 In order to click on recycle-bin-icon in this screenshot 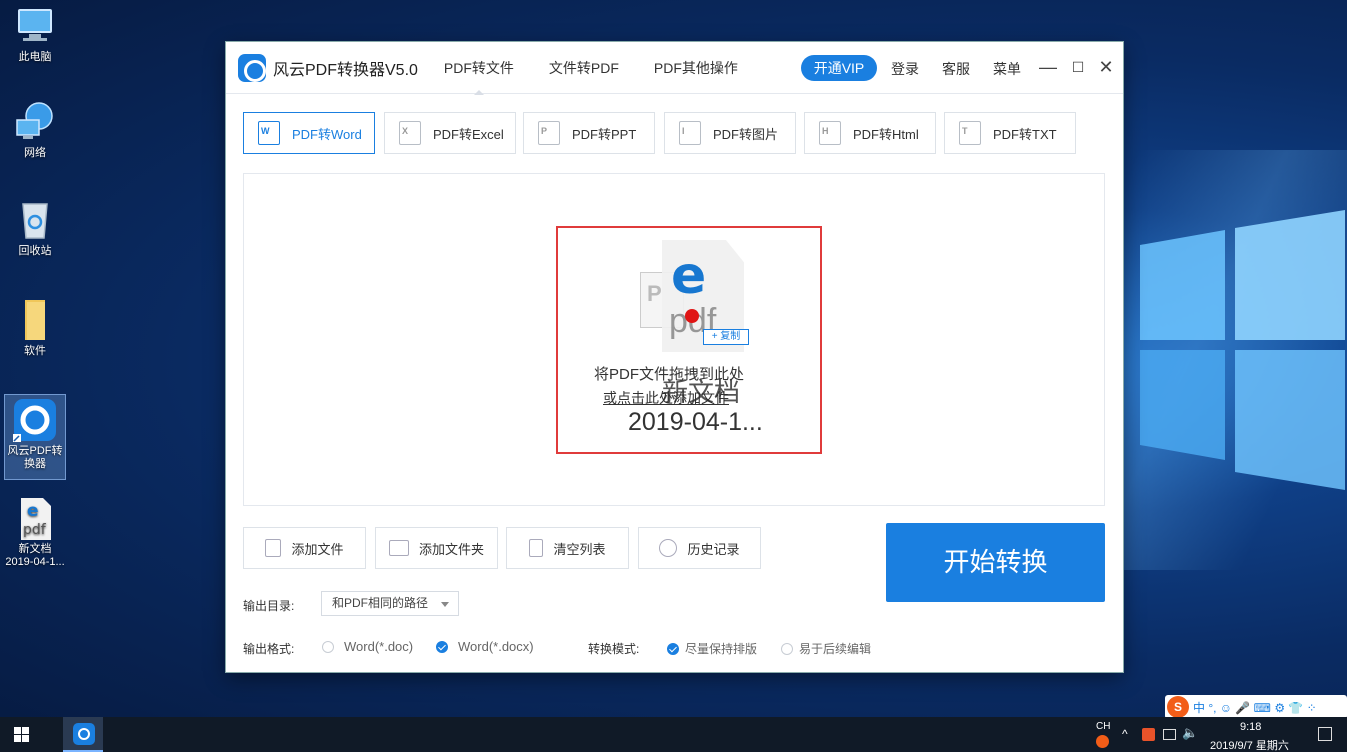, I will do `click(35, 220)`.